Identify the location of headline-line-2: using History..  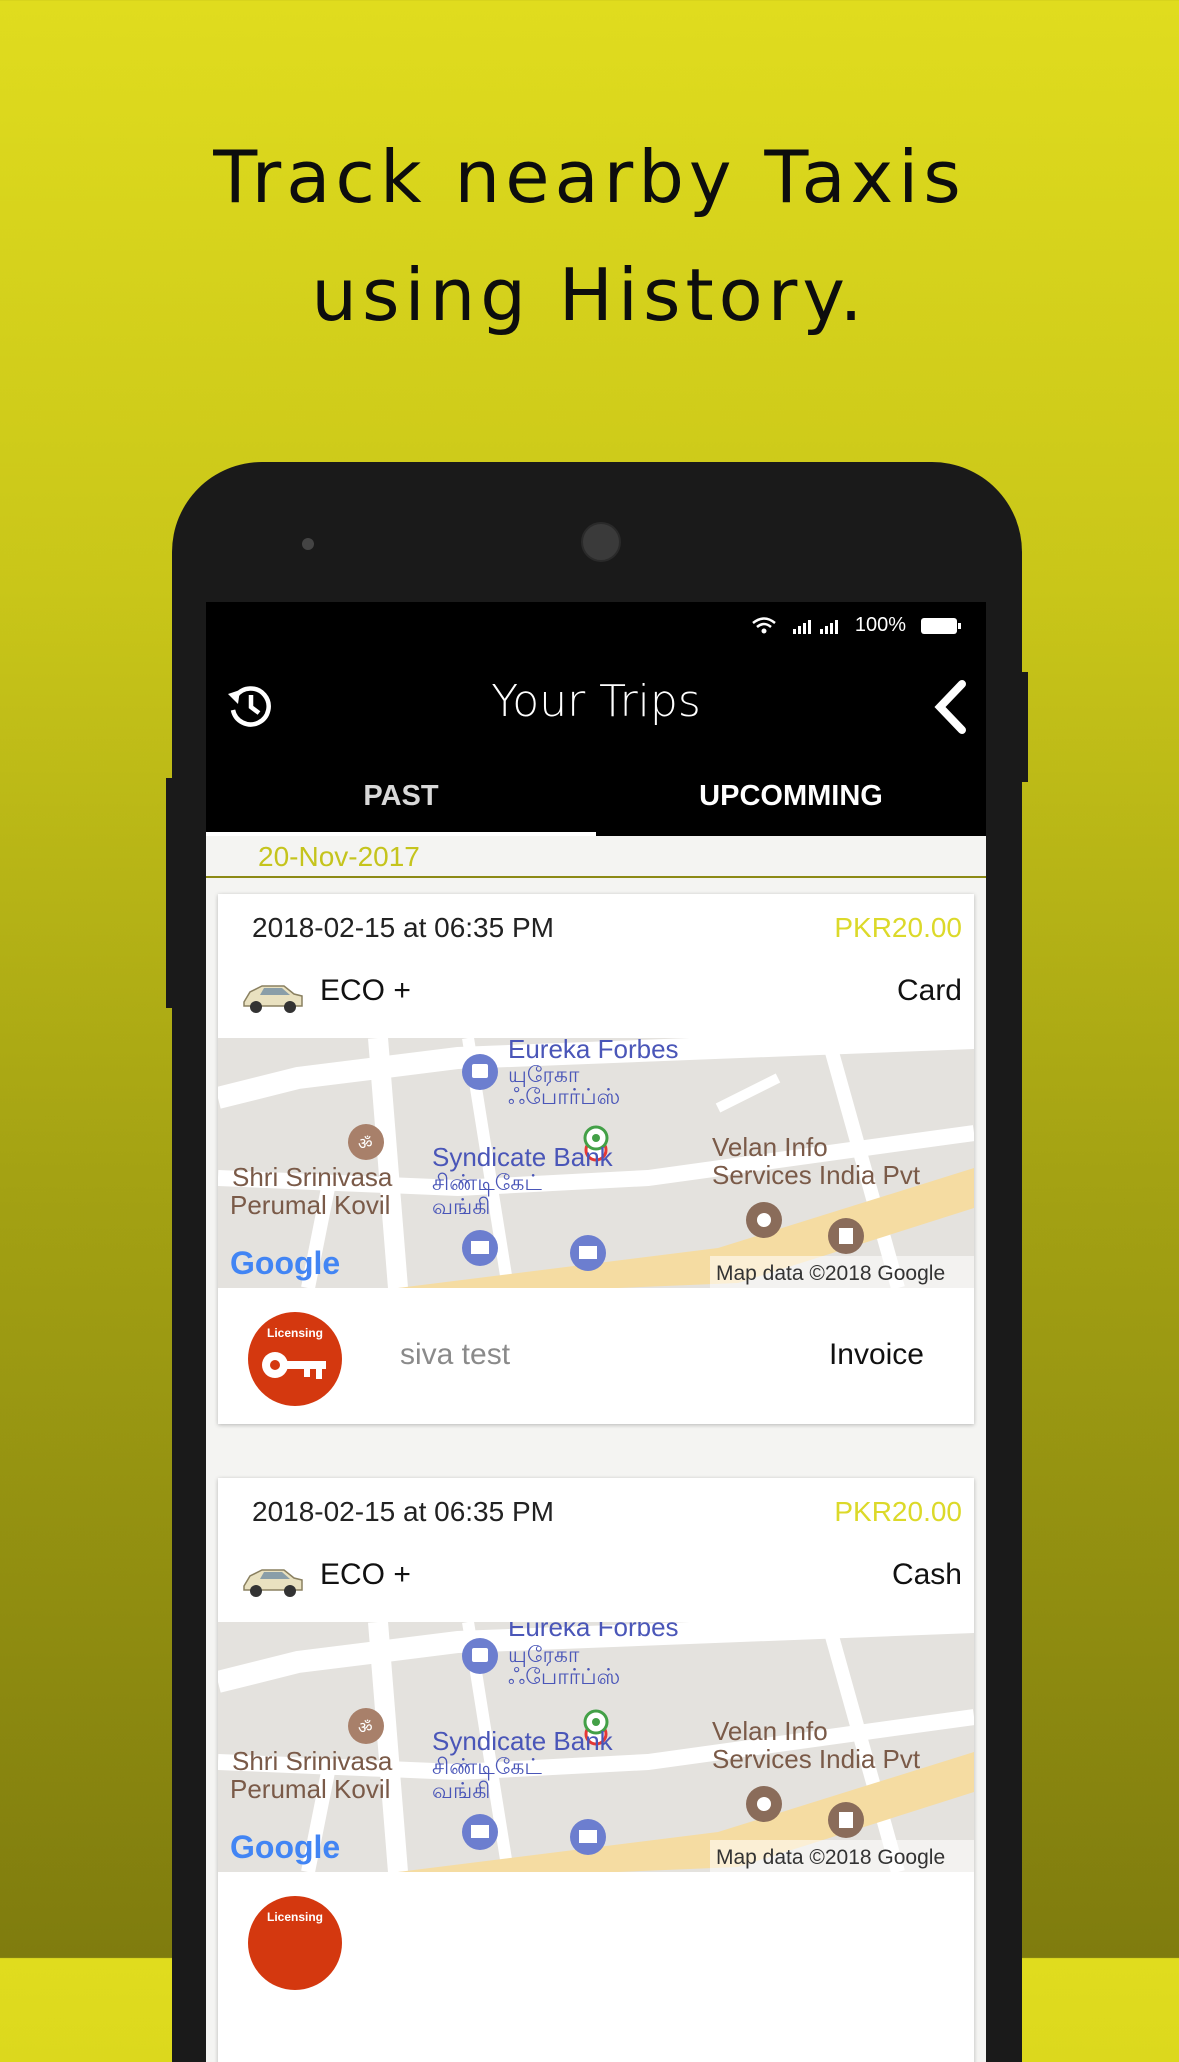
(589, 295).